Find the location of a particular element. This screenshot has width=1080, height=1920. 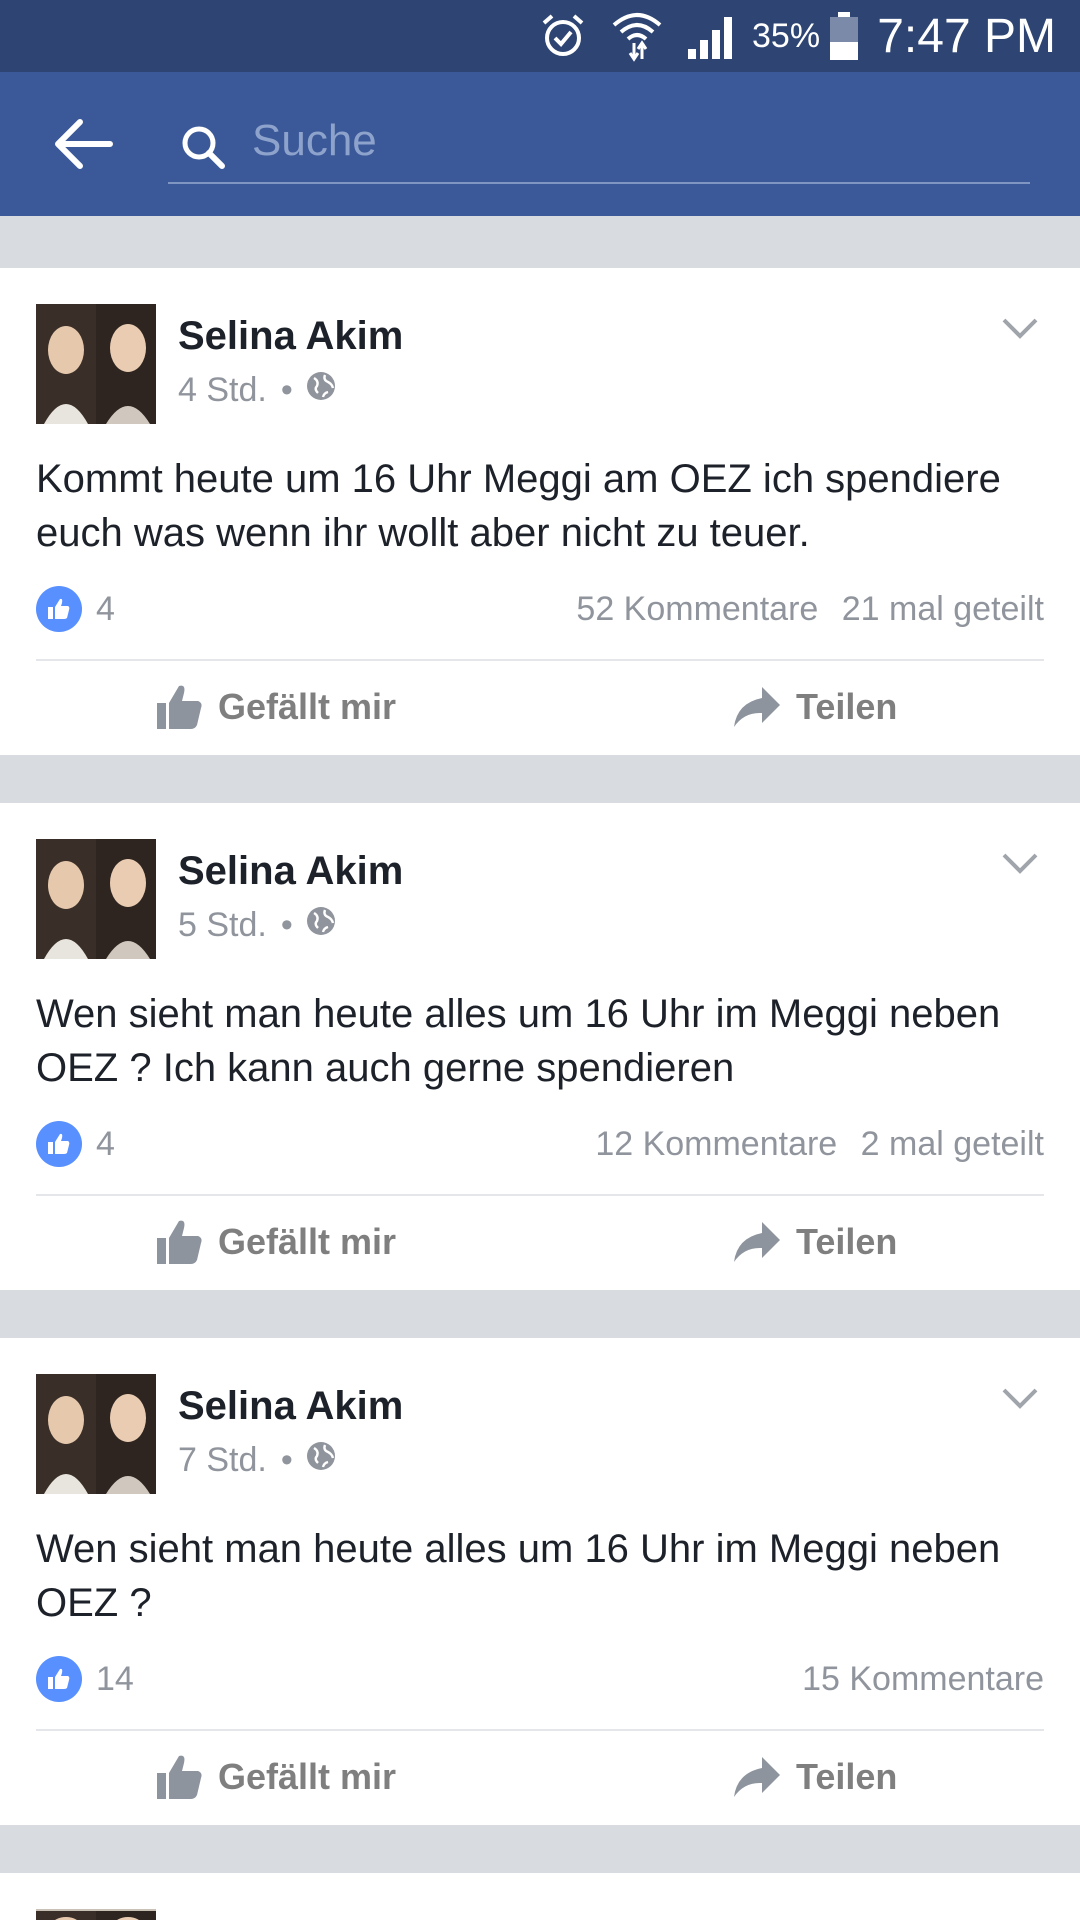

post-stats: 4 12 Kommentare 2 mal geteilt is located at coordinates (540, 1144).